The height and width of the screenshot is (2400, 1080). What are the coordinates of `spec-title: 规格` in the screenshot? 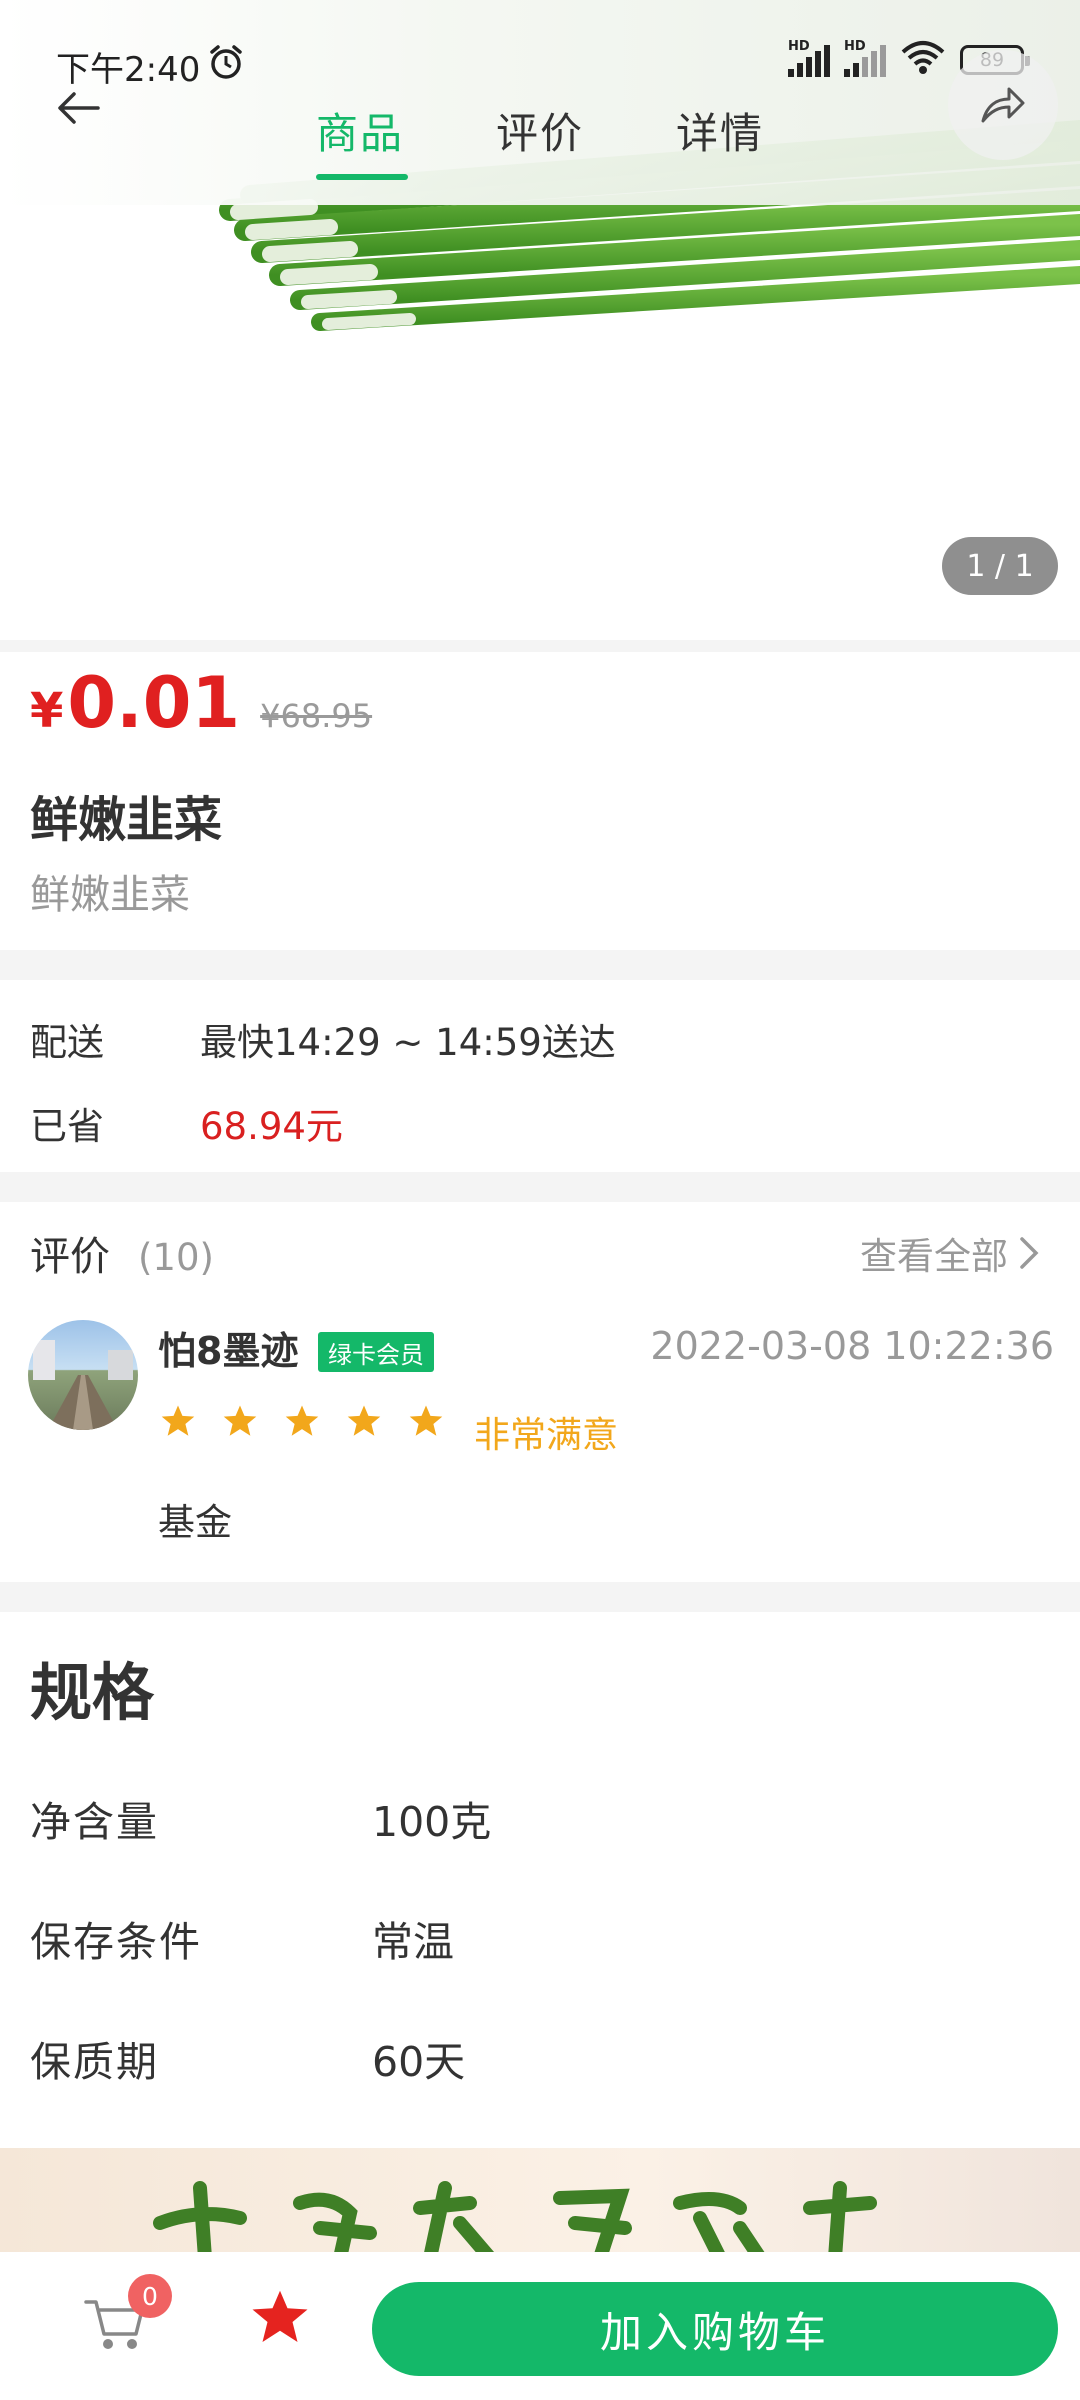 It's located at (92, 1692).